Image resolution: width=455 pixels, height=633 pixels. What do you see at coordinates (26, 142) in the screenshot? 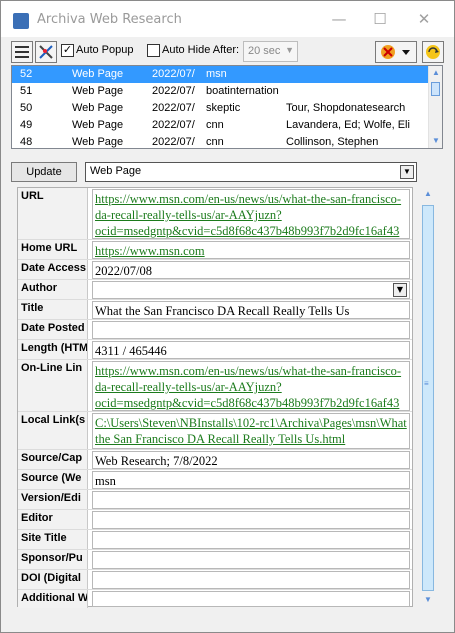
I see `row-id: 48` at bounding box center [26, 142].